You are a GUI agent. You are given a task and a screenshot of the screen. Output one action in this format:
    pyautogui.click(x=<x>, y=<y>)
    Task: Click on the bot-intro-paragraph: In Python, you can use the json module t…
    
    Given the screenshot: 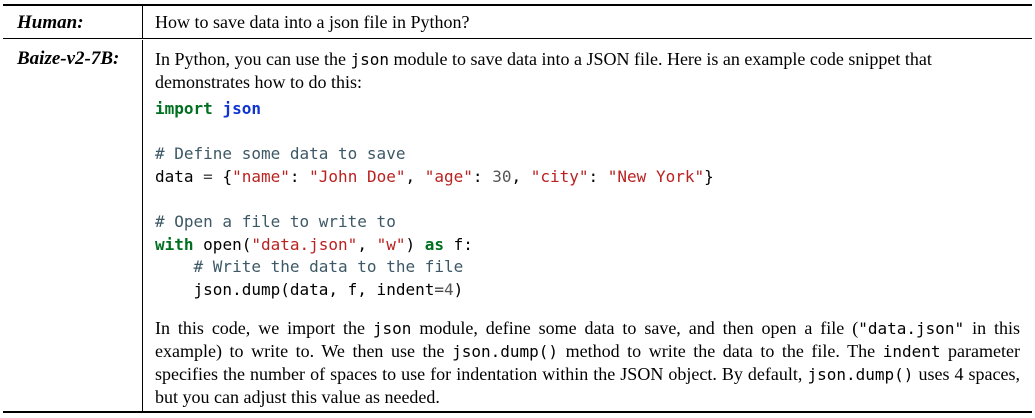 What is the action you would take?
    pyautogui.click(x=587, y=71)
    